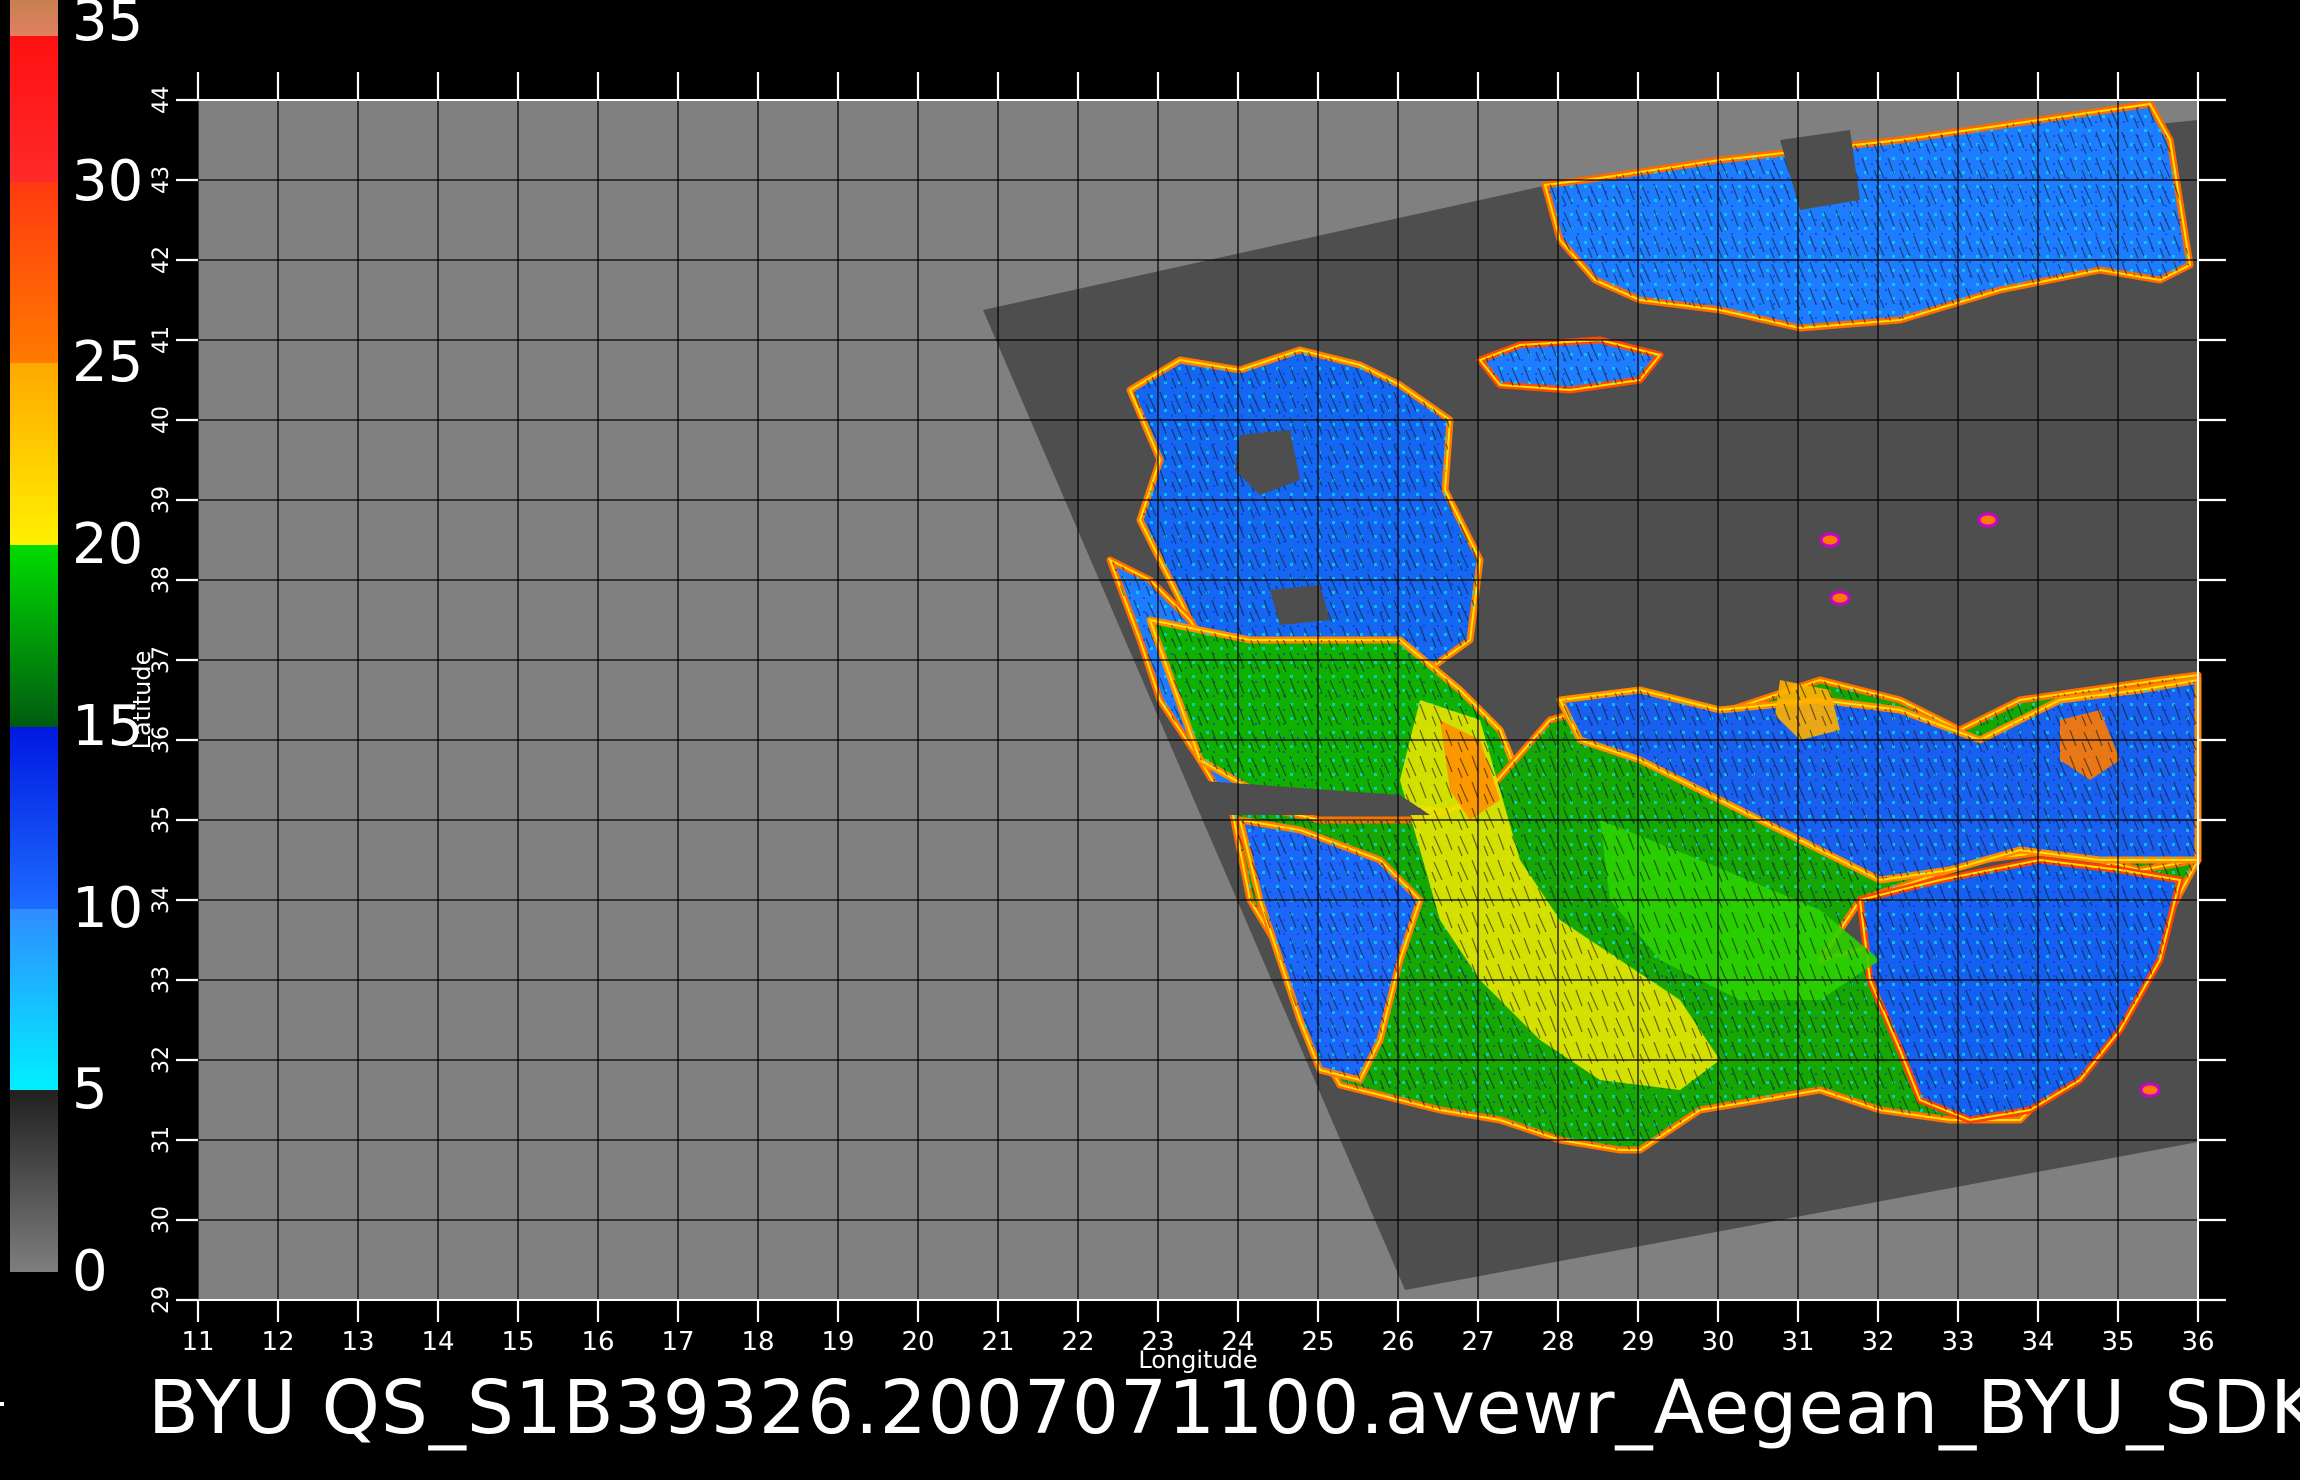  What do you see at coordinates (437, 1342) in the screenshot?
I see `lon-tick-label: 14` at bounding box center [437, 1342].